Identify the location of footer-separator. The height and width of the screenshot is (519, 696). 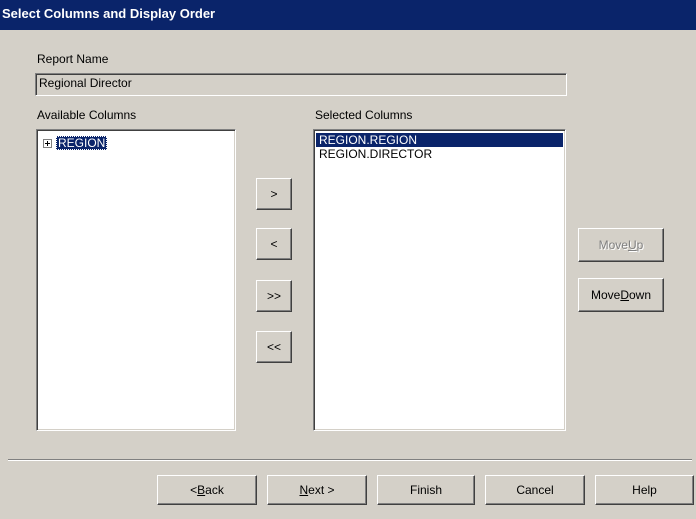
(350, 460).